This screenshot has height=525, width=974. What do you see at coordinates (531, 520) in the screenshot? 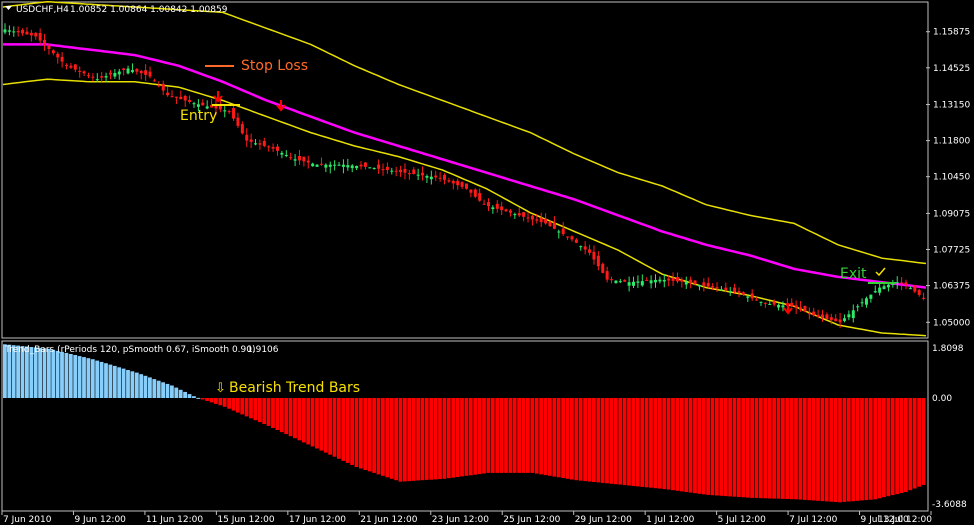
I see `time-tick-label: 25 Jun 12:00` at bounding box center [531, 520].